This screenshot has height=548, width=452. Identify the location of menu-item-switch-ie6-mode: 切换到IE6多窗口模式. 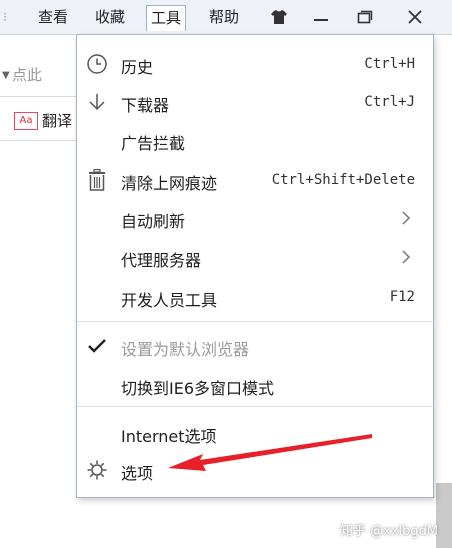
(255, 385).